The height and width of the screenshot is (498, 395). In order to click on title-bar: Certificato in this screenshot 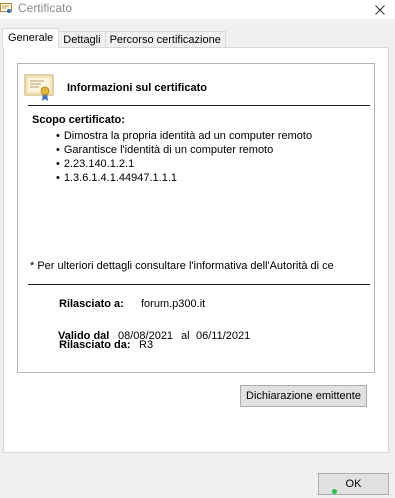, I will do `click(197, 9)`.